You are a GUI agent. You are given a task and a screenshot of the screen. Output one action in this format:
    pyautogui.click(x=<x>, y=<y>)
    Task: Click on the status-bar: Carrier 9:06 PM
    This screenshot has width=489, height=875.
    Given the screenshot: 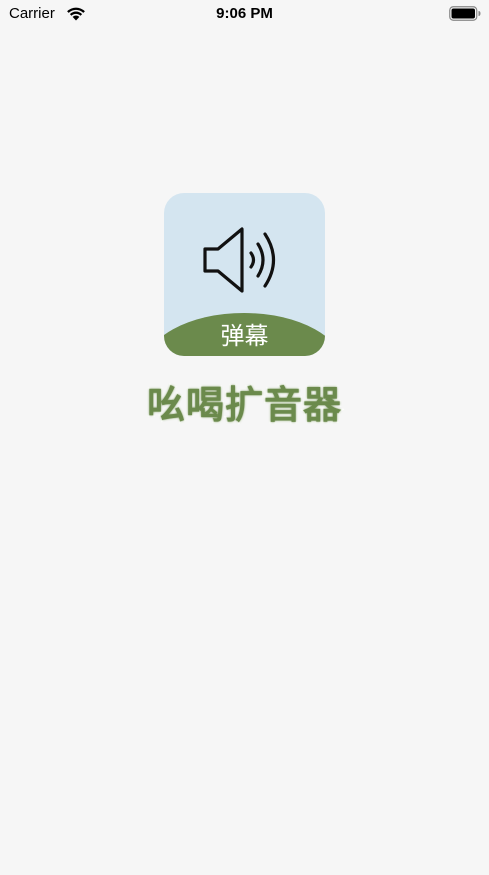 What is the action you would take?
    pyautogui.click(x=244, y=15)
    